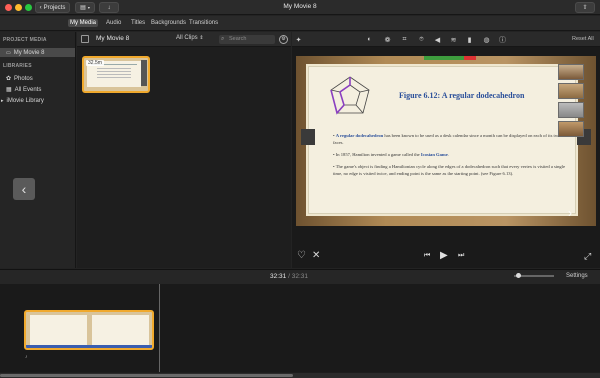  I want to click on title-bar: ‹ Projects ▤ ▾ ↓ My Movie 8 ⇧, so click(300, 7).